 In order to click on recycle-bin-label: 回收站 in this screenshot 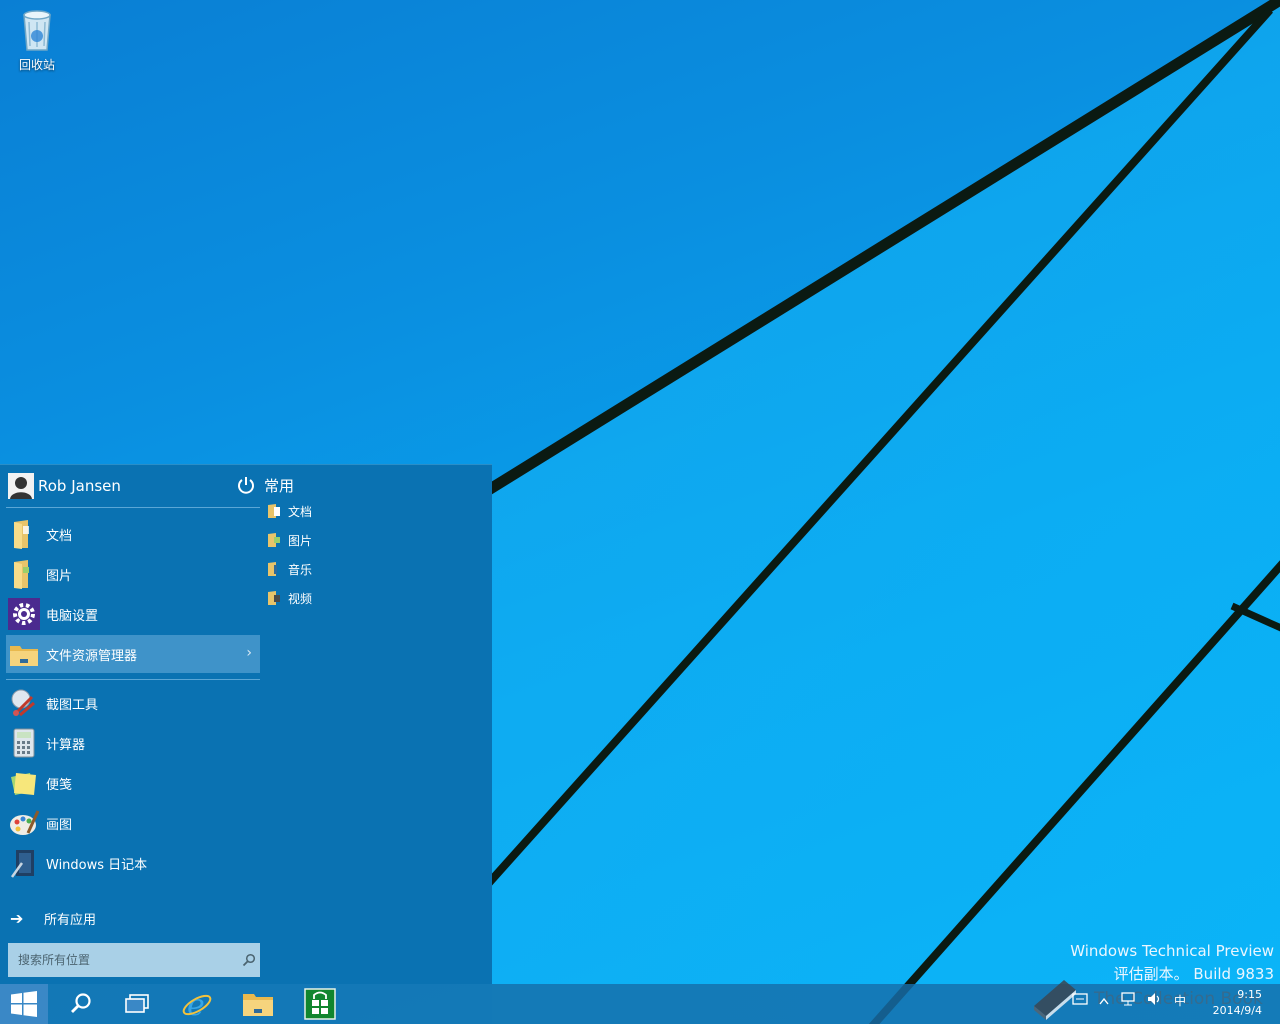, I will do `click(36, 65)`.